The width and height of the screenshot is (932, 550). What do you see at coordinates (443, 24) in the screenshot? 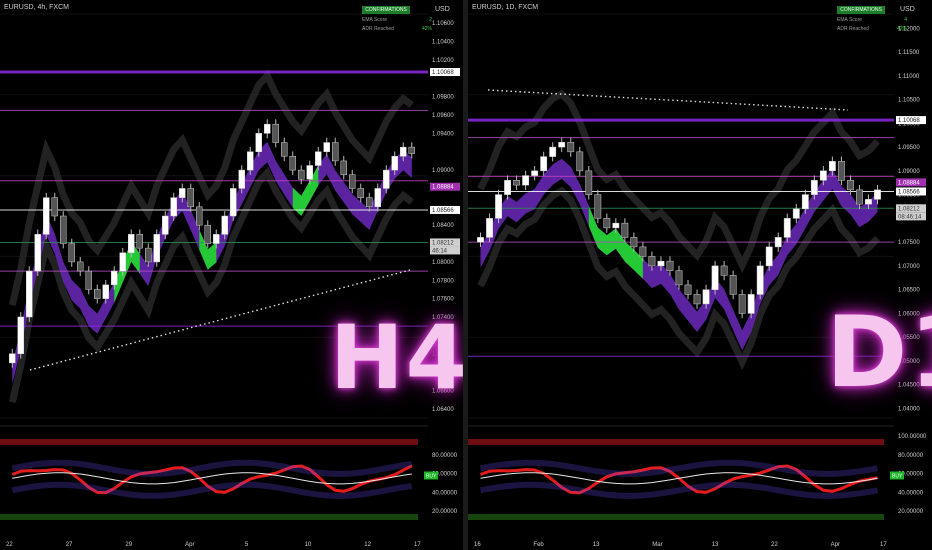
I see `price-axis-tick: 1.10600` at bounding box center [443, 24].